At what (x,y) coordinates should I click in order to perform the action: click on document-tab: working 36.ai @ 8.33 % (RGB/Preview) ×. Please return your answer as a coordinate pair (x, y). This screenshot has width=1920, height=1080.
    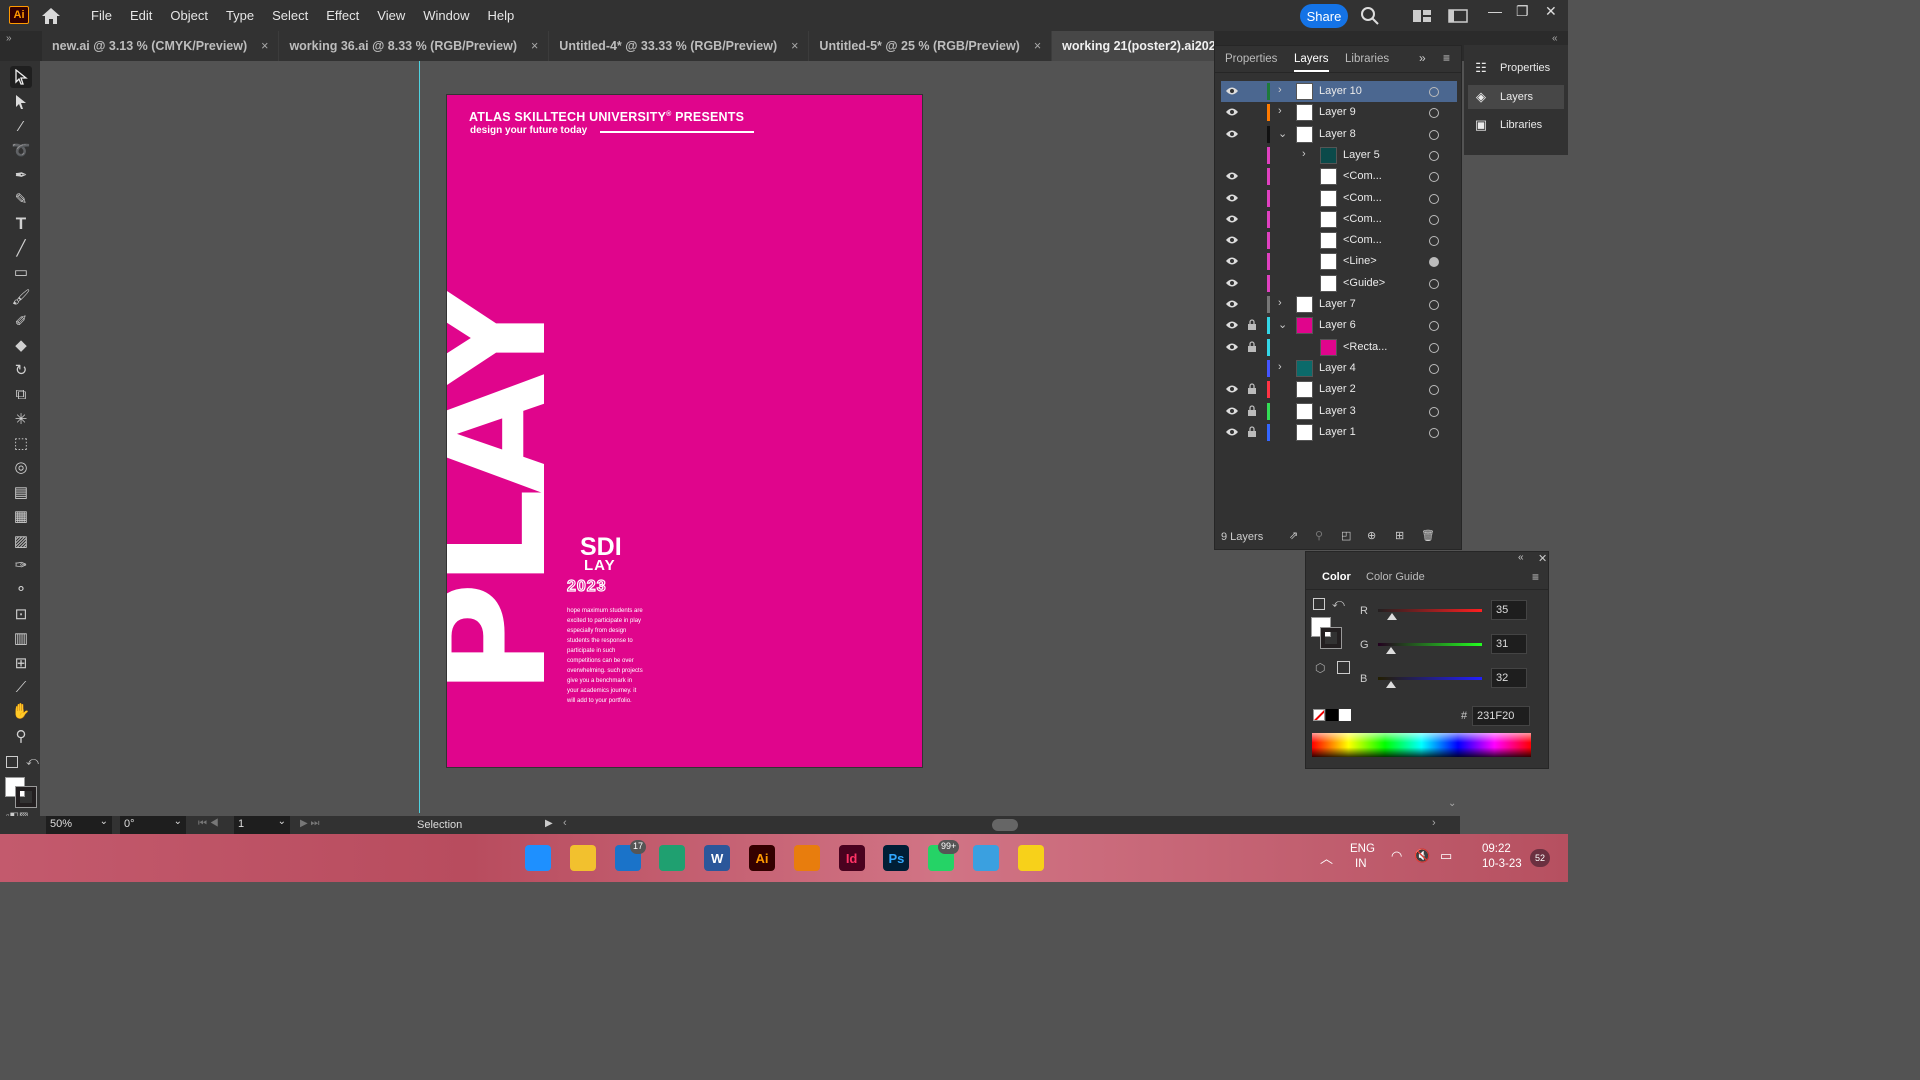
    Looking at the image, I should click on (414, 46).